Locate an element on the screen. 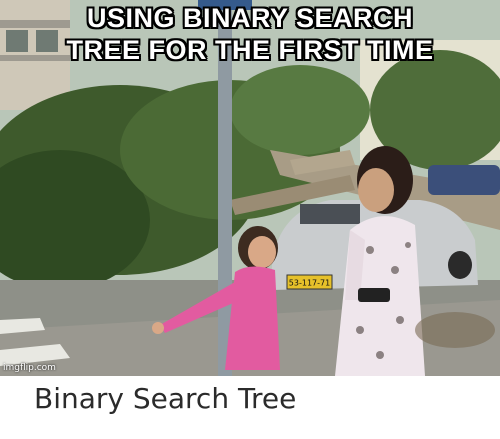 The width and height of the screenshot is (500, 439). imgflip-watermark: imgflip.com is located at coordinates (29, 368).